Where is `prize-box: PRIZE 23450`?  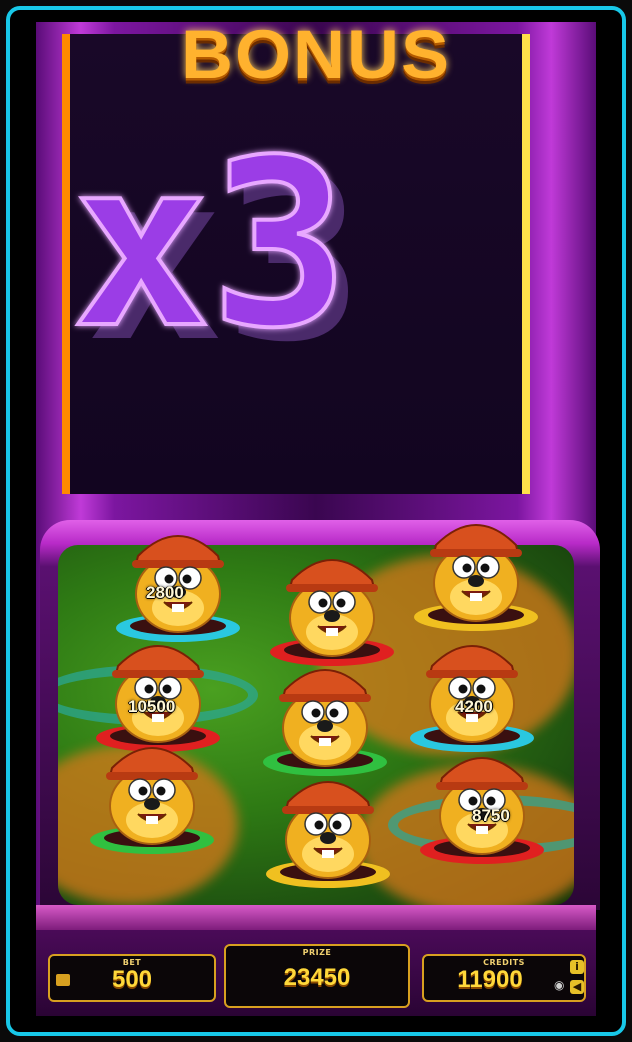 prize-box: PRIZE 23450 is located at coordinates (317, 976).